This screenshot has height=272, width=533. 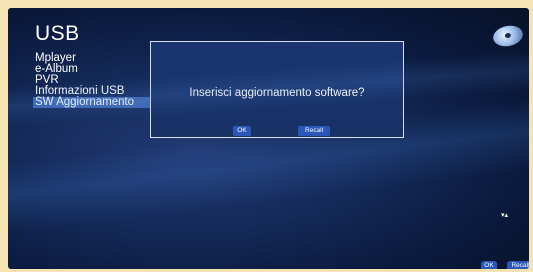 I want to click on scroll-indicator-icon: ▾▴, so click(x=505, y=215).